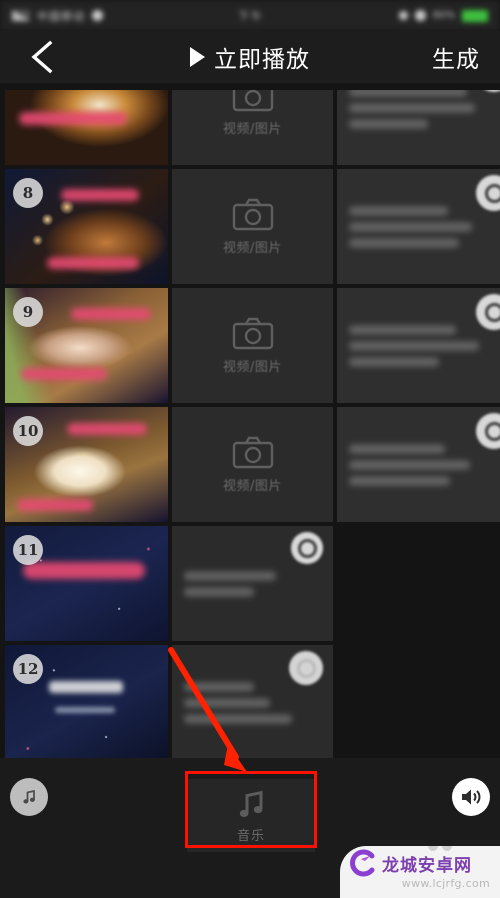  Describe the element at coordinates (85, 710) in the screenshot. I see `thumbnail-subtitle-text` at that location.